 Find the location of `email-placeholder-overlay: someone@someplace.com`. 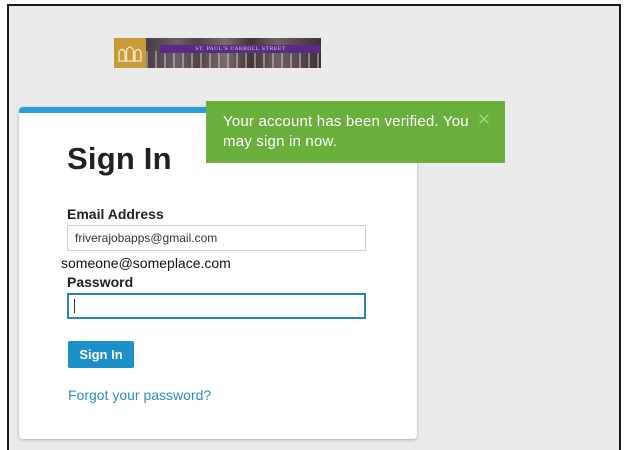

email-placeholder-overlay: someone@someplace.com is located at coordinates (146, 263).